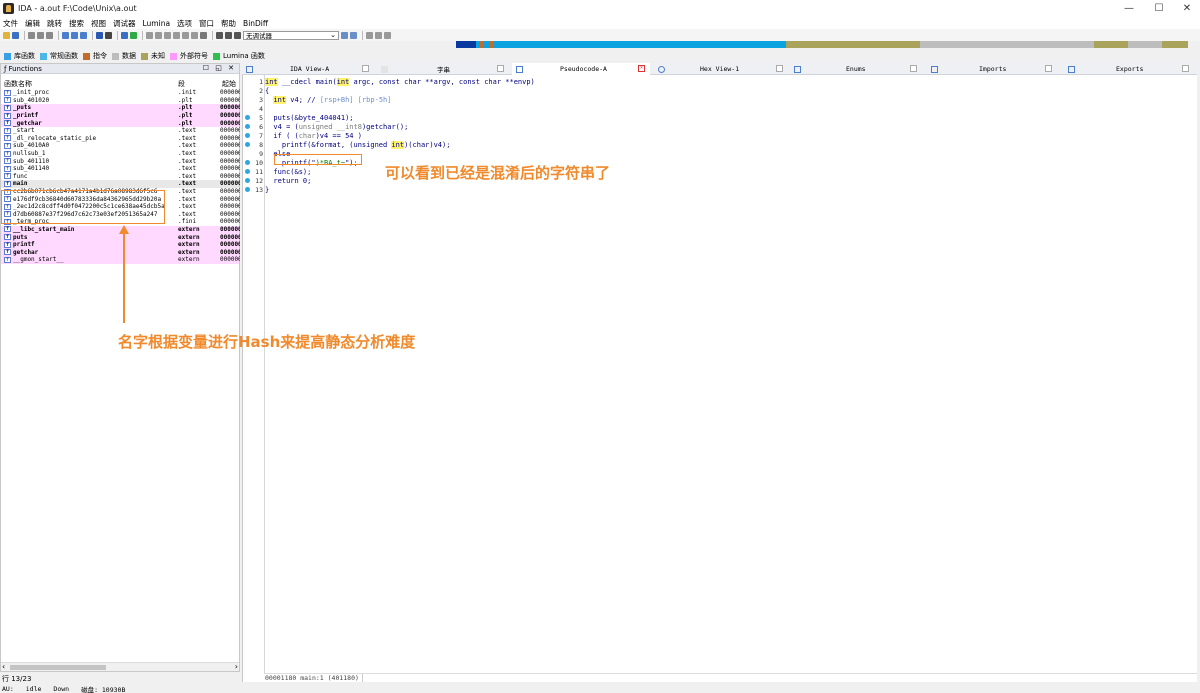 The image size is (1200, 693). Describe the element at coordinates (378, 35) in the screenshot. I see `step-icon` at that location.